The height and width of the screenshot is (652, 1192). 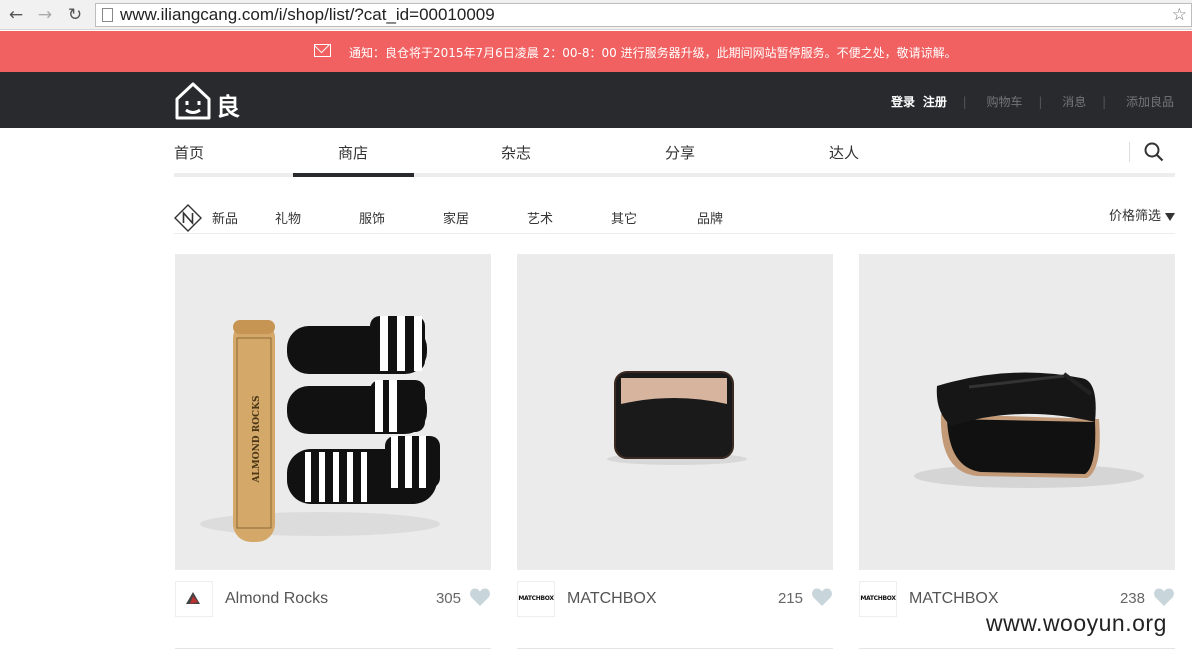 I want to click on product-footer: Almond Rocks 305, so click(x=333, y=599).